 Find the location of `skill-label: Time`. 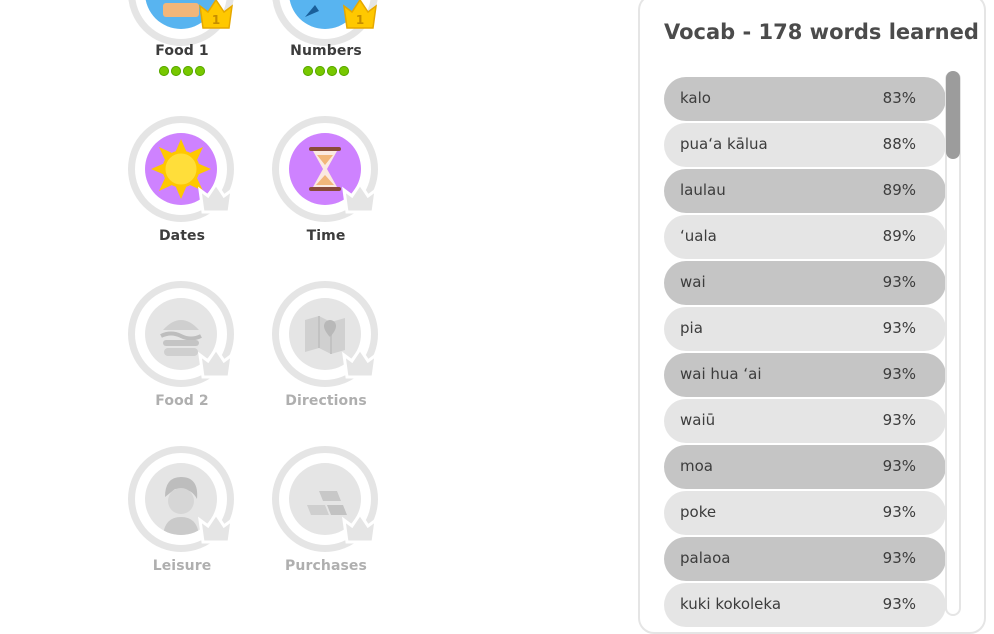

skill-label: Time is located at coordinates (326, 236).